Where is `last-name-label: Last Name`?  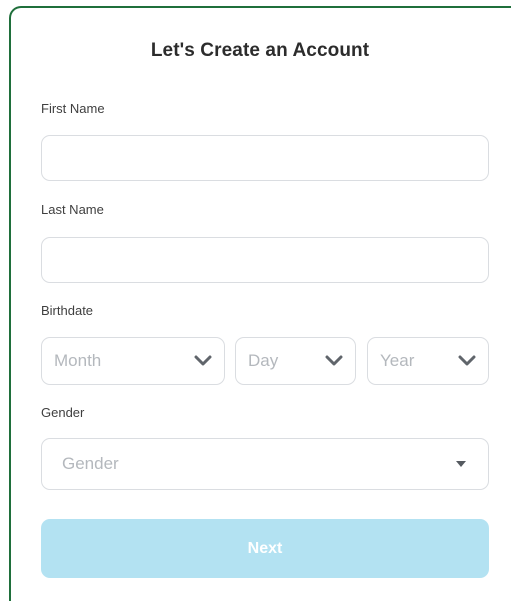 last-name-label: Last Name is located at coordinates (72, 209).